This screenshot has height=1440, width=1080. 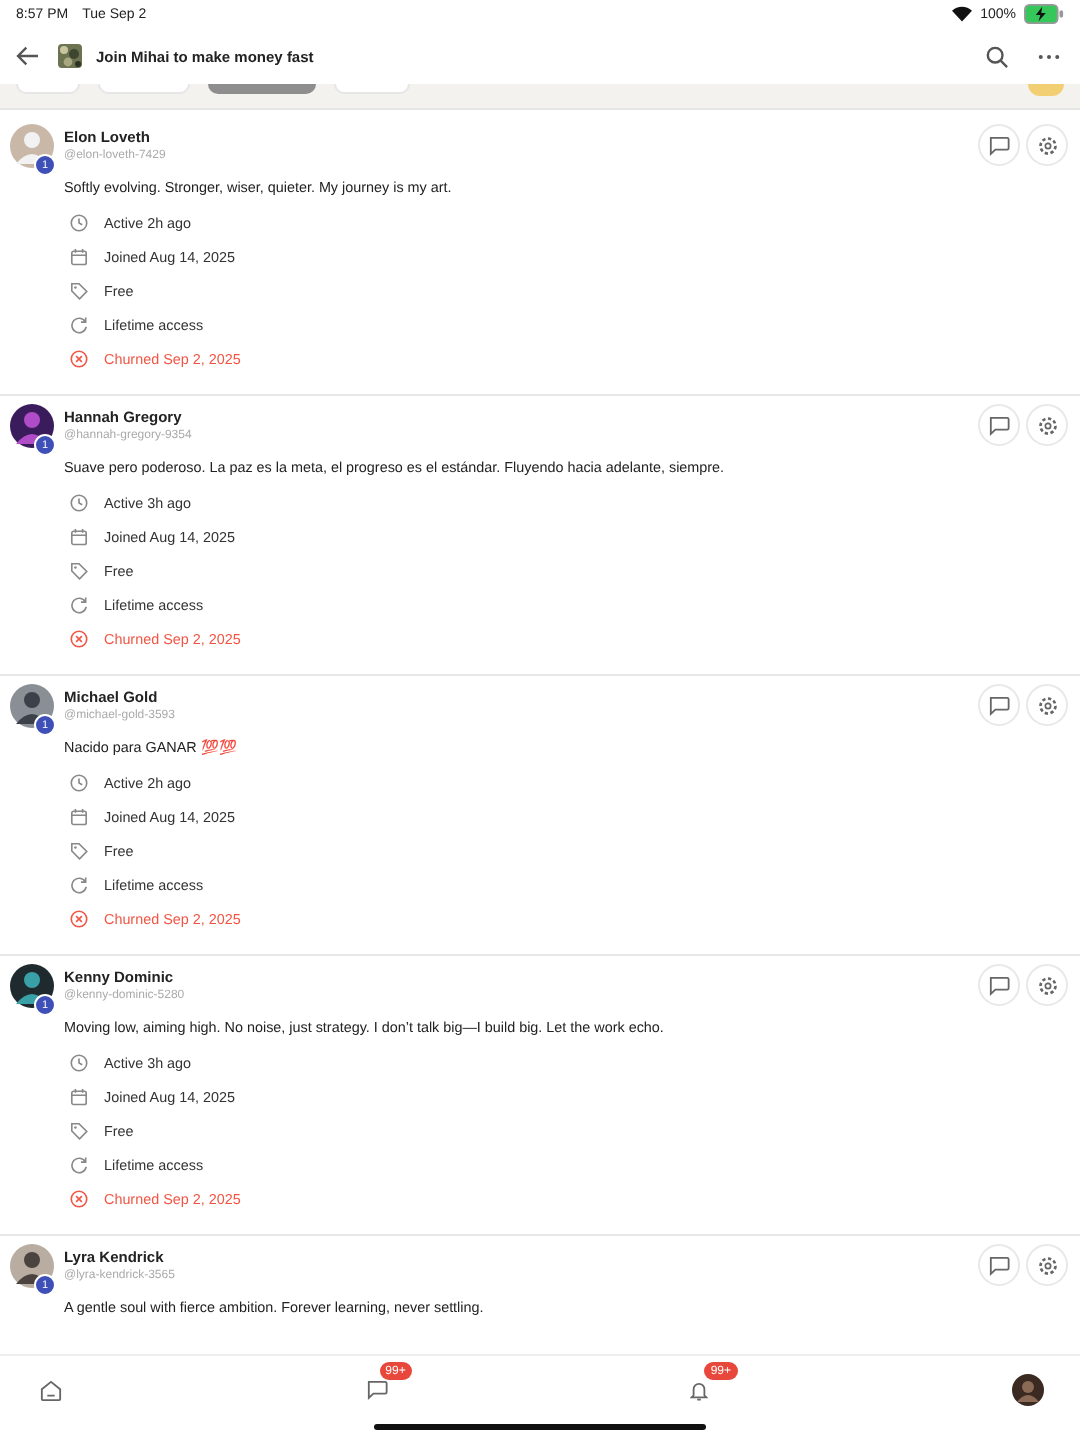 I want to click on more-icon, so click(x=1049, y=56).